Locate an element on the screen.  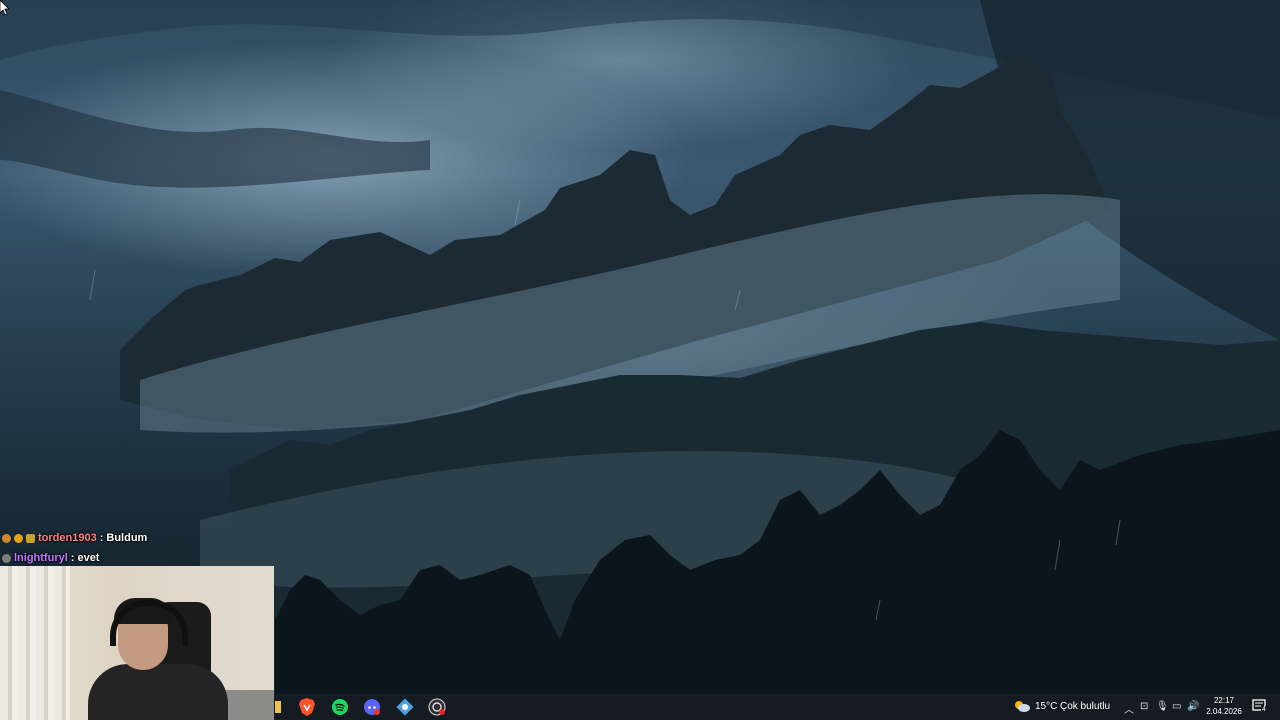
stream-chat-overlay: torden1903 : Buldum lnightfuryl : evet is located at coordinates (74, 548).